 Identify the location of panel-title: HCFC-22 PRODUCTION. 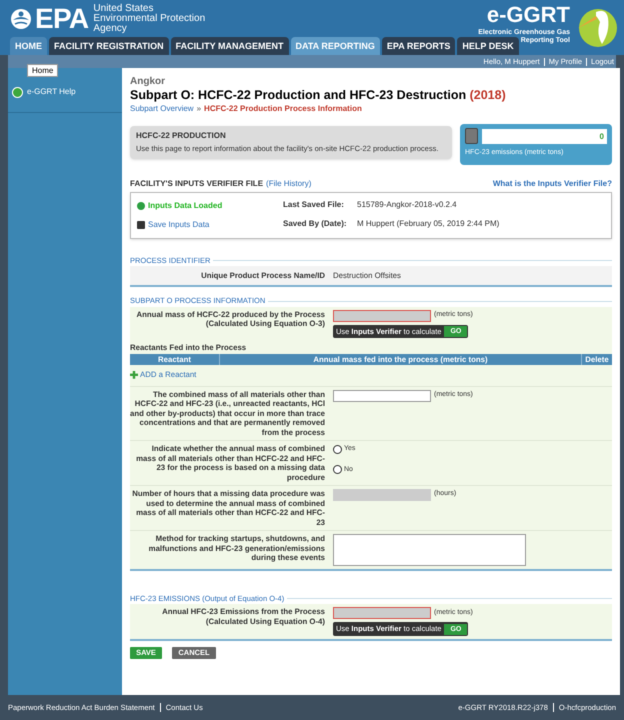
(181, 136).